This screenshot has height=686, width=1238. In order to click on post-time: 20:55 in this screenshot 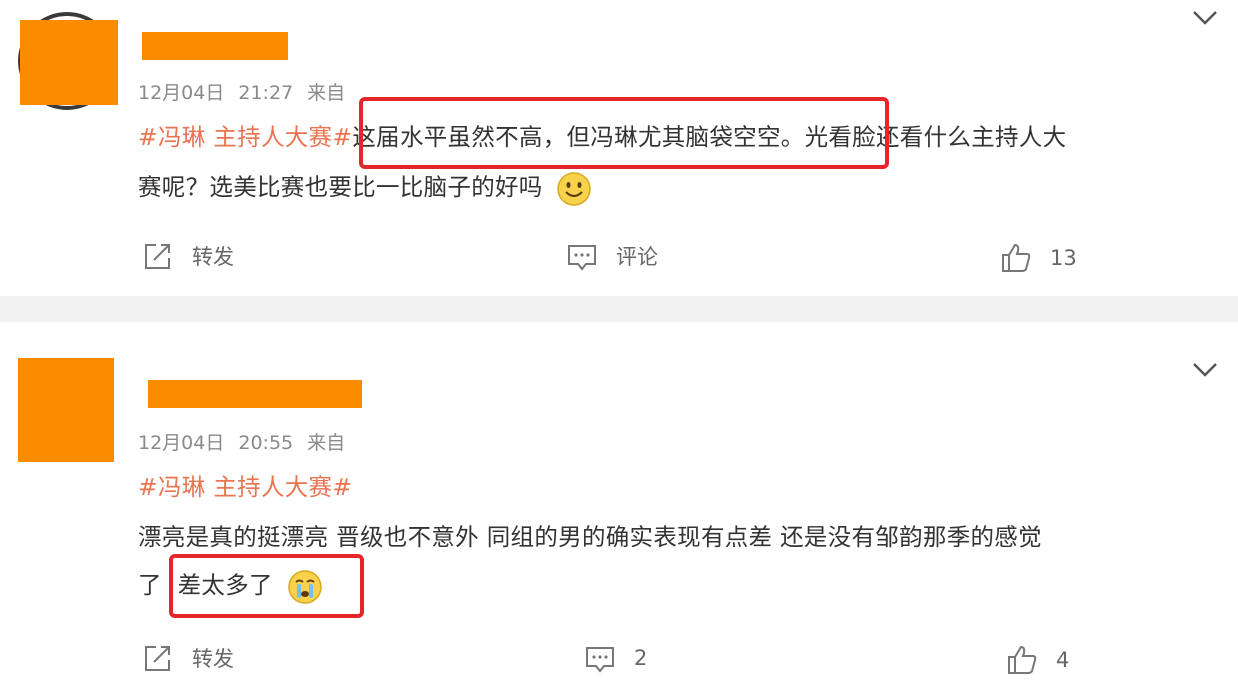, I will do `click(266, 443)`.